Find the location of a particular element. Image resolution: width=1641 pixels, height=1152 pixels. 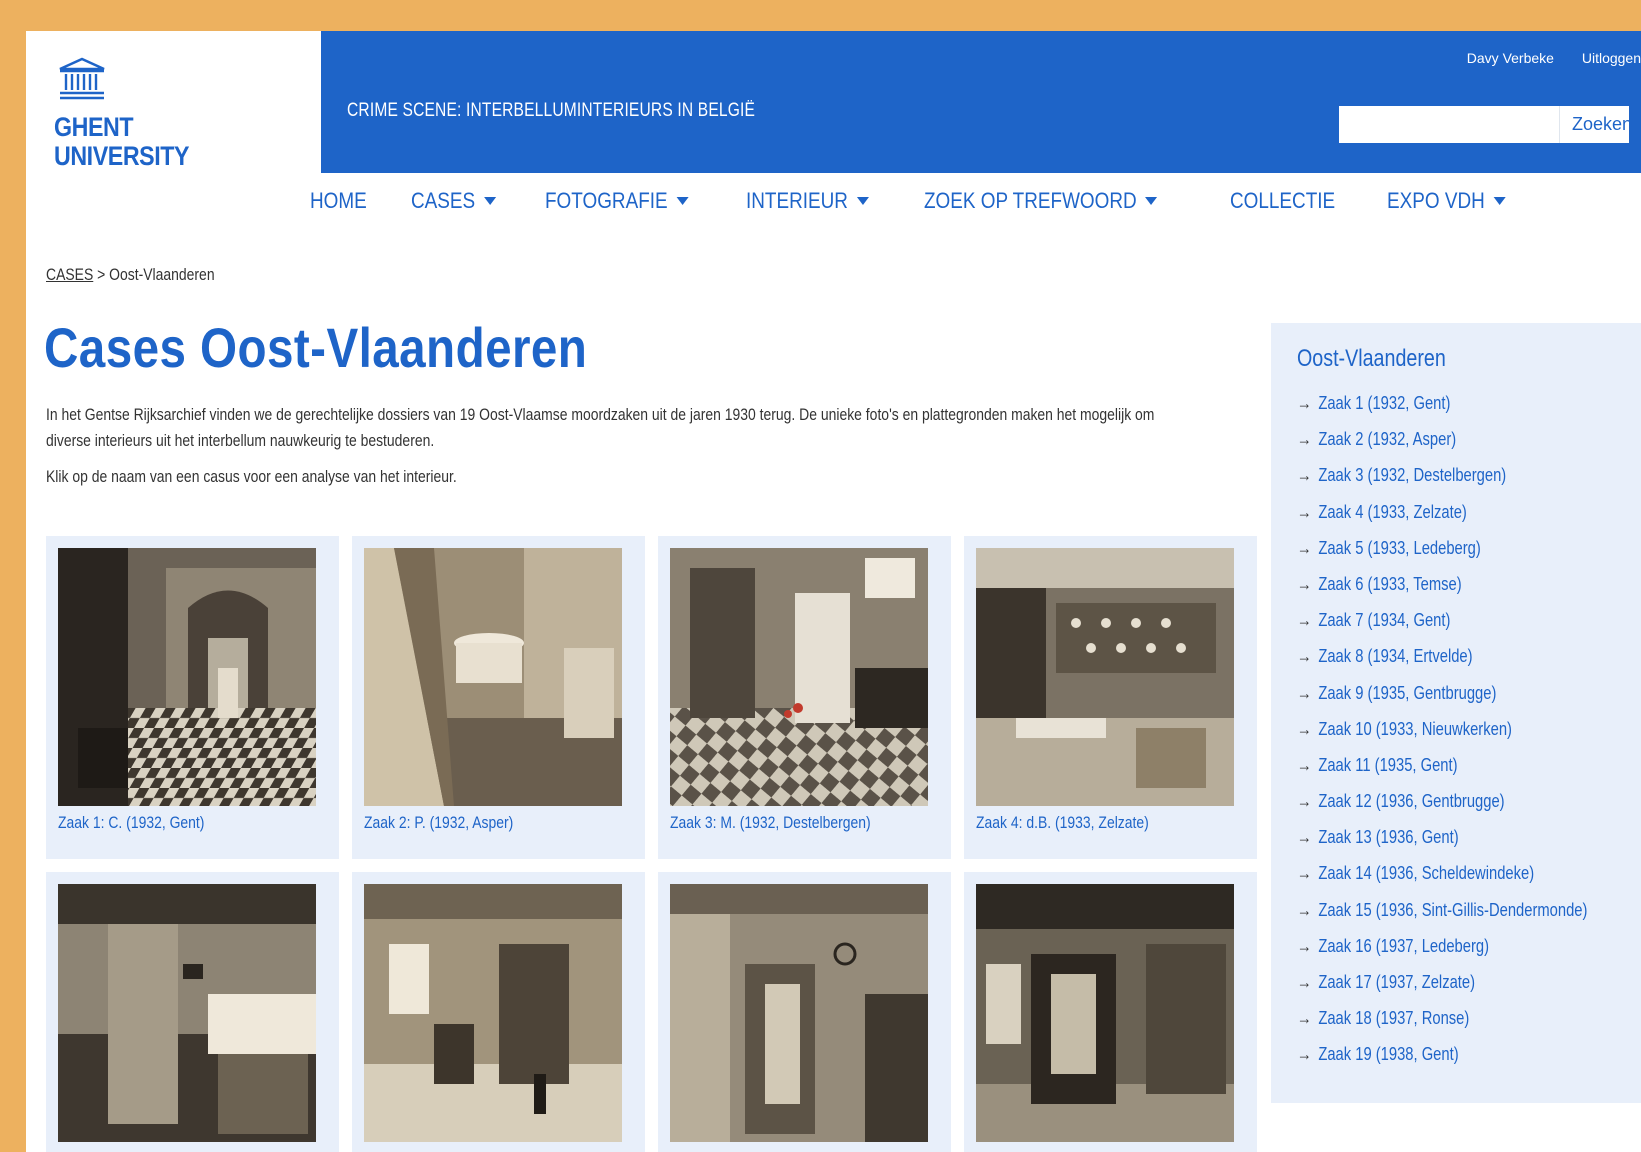

breadcrumb-current: Oost-Vlaanderen is located at coordinates (162, 274).